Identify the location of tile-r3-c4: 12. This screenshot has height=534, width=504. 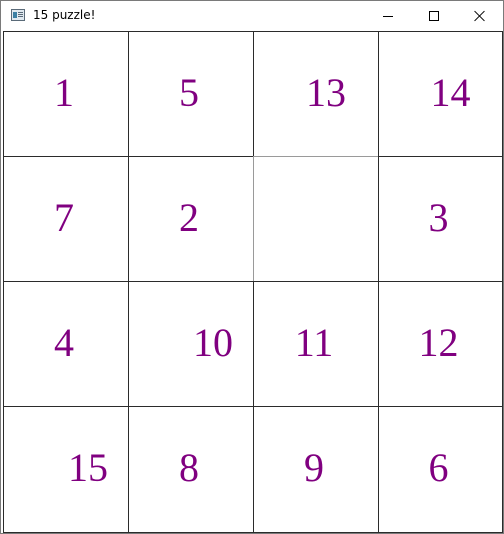
(440, 344).